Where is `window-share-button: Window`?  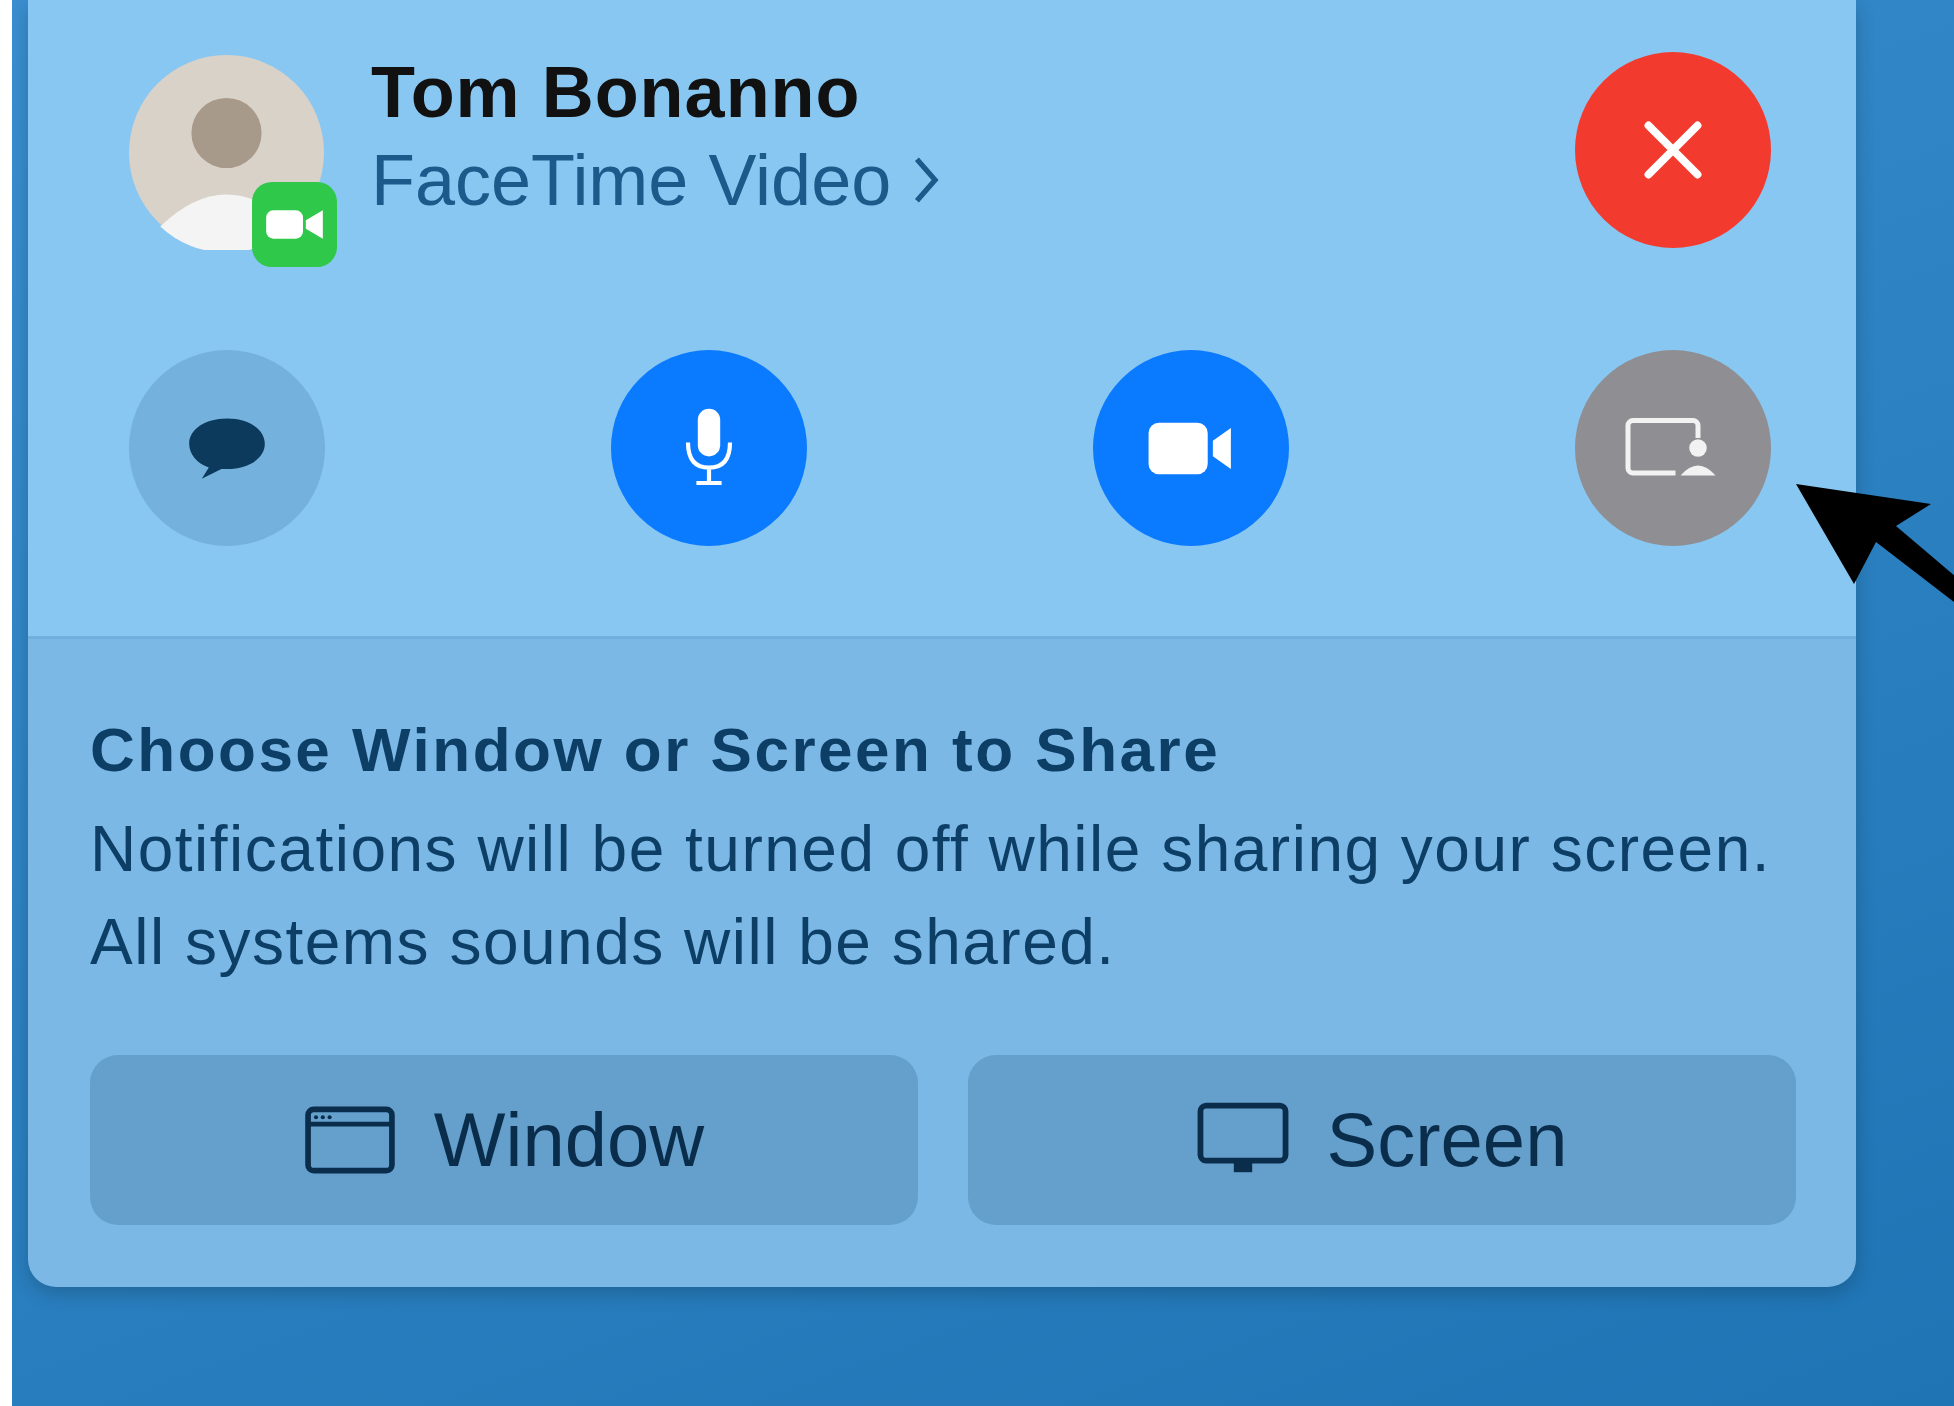
window-share-button: Window is located at coordinates (504, 1139).